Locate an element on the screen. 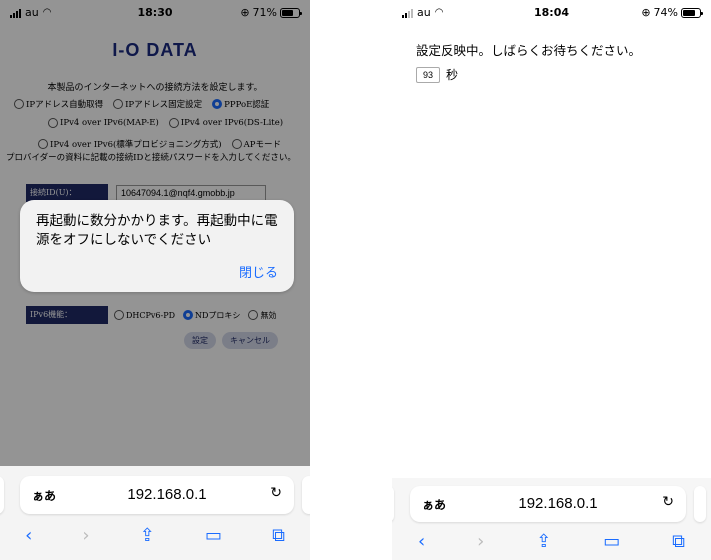 Image resolution: width=711 pixels, height=560 pixels. battery-percent: 74% is located at coordinates (665, 12).